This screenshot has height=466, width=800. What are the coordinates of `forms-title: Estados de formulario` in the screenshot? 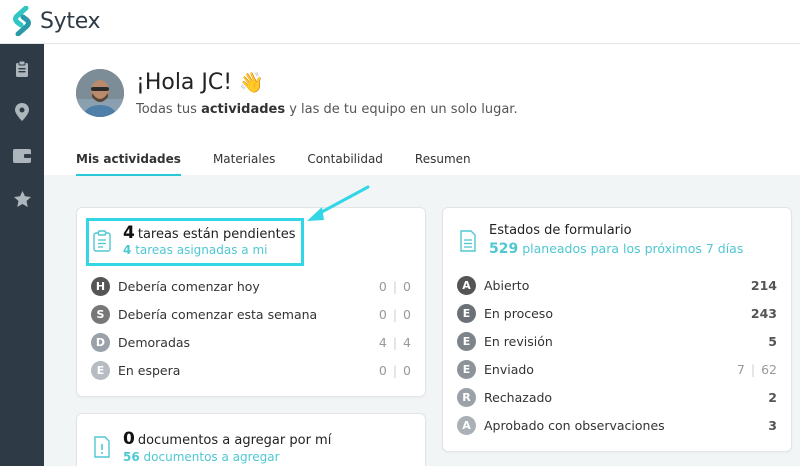 It's located at (560, 230).